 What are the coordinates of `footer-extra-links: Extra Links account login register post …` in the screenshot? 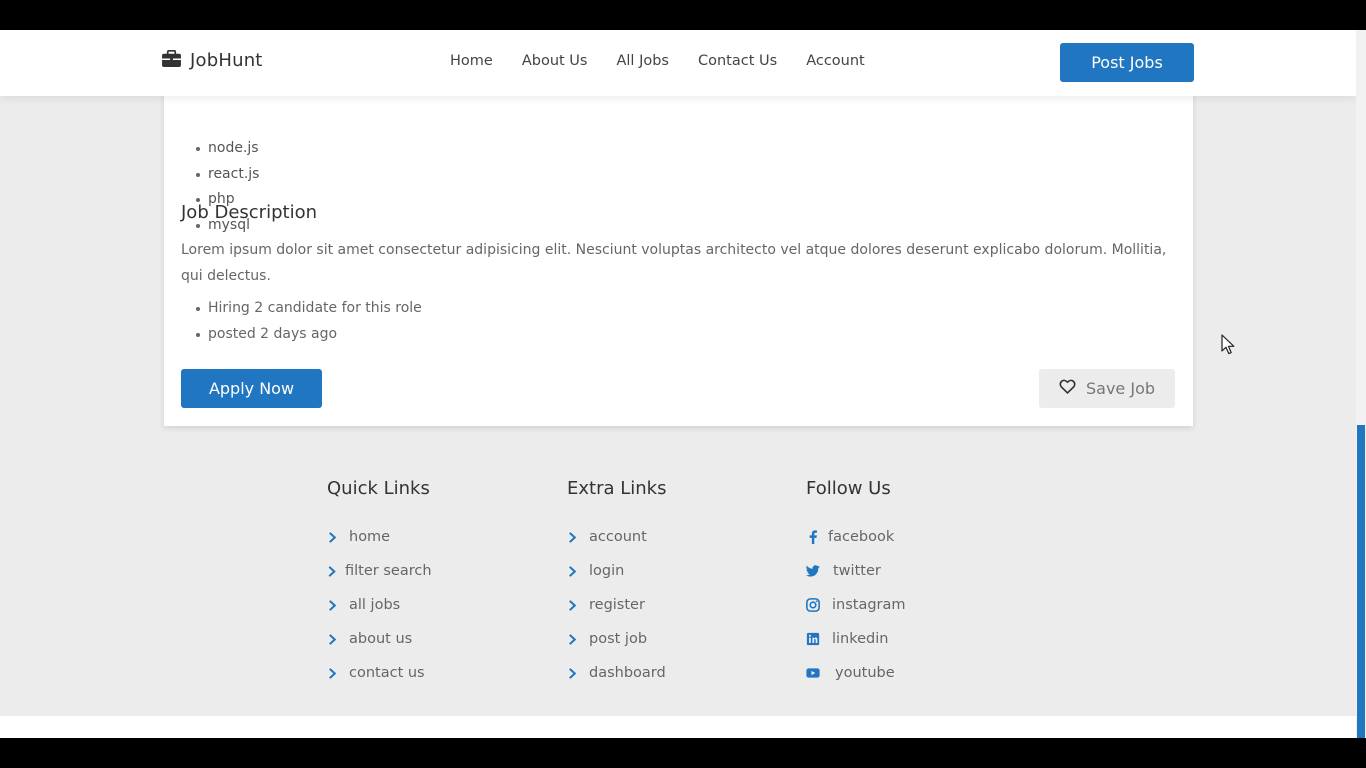 It's located at (616, 584).